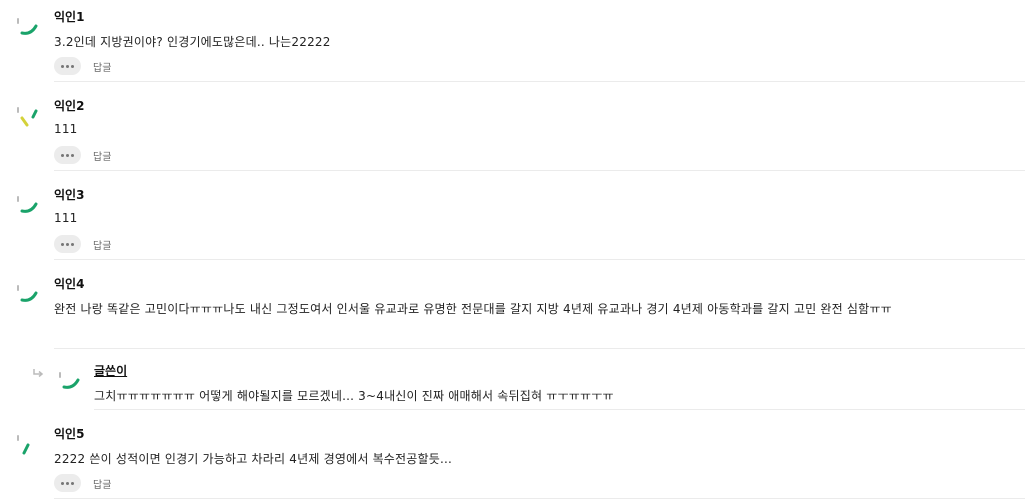 The image size is (1025, 500). What do you see at coordinates (69, 194) in the screenshot?
I see `comment-author: 익인3` at bounding box center [69, 194].